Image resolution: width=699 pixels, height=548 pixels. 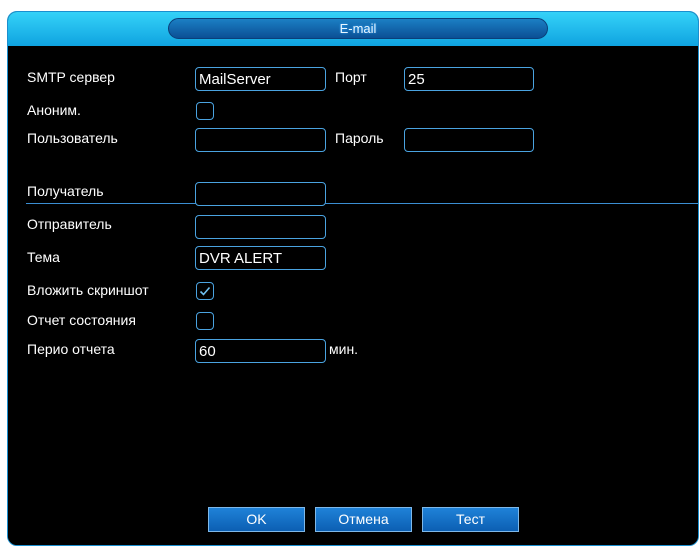 I want to click on anonymous-checkbox, so click(x=205, y=111).